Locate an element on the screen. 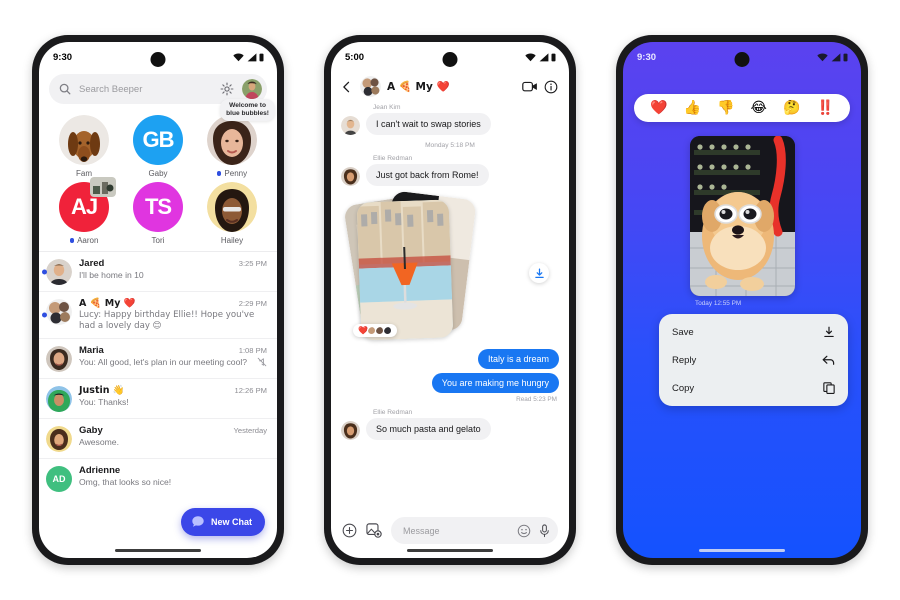 The height and width of the screenshot is (600, 900). attachment-thumbnail is located at coordinates (103, 187).